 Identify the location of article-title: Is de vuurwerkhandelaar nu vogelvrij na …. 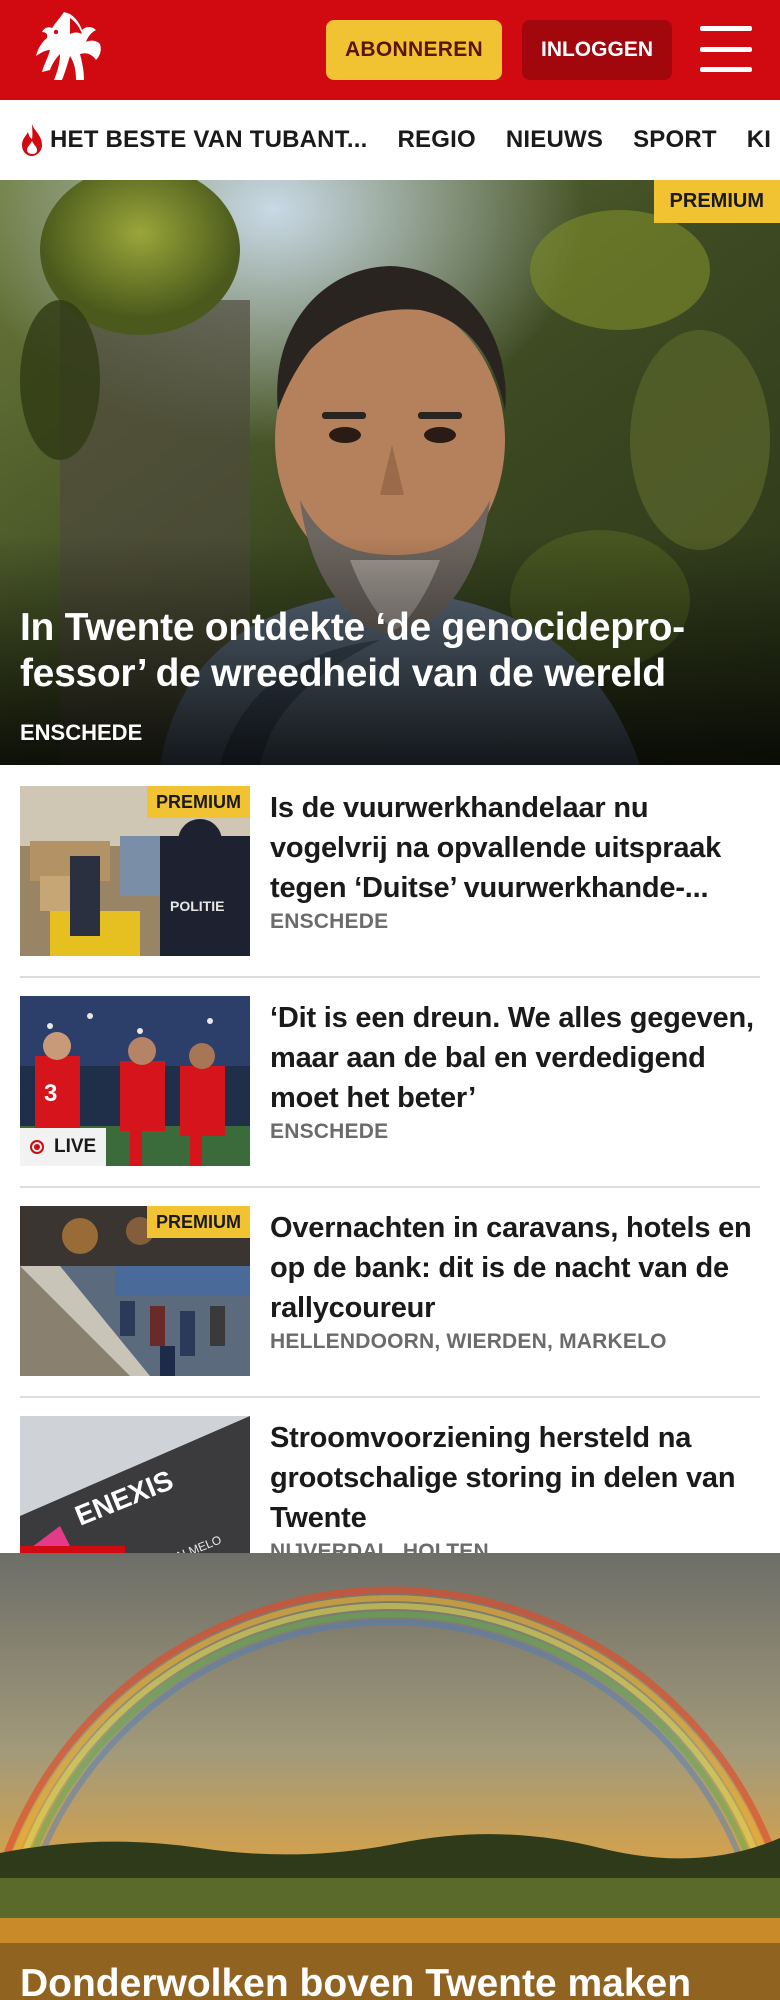
(515, 848).